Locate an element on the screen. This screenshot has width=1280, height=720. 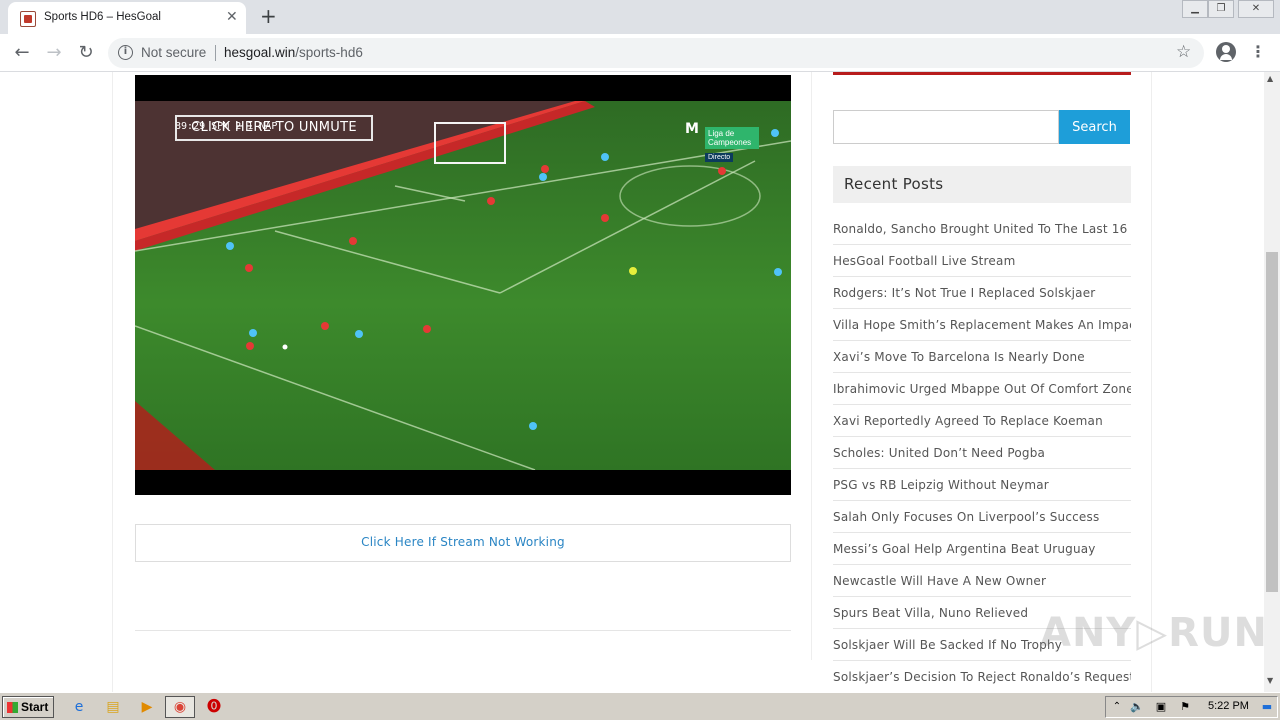
search-button: Search is located at coordinates (1094, 127).